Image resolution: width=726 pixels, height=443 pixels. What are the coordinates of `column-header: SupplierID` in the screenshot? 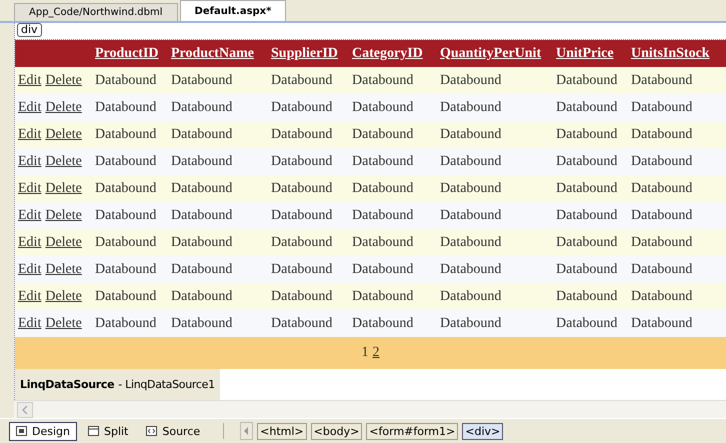 It's located at (308, 54).